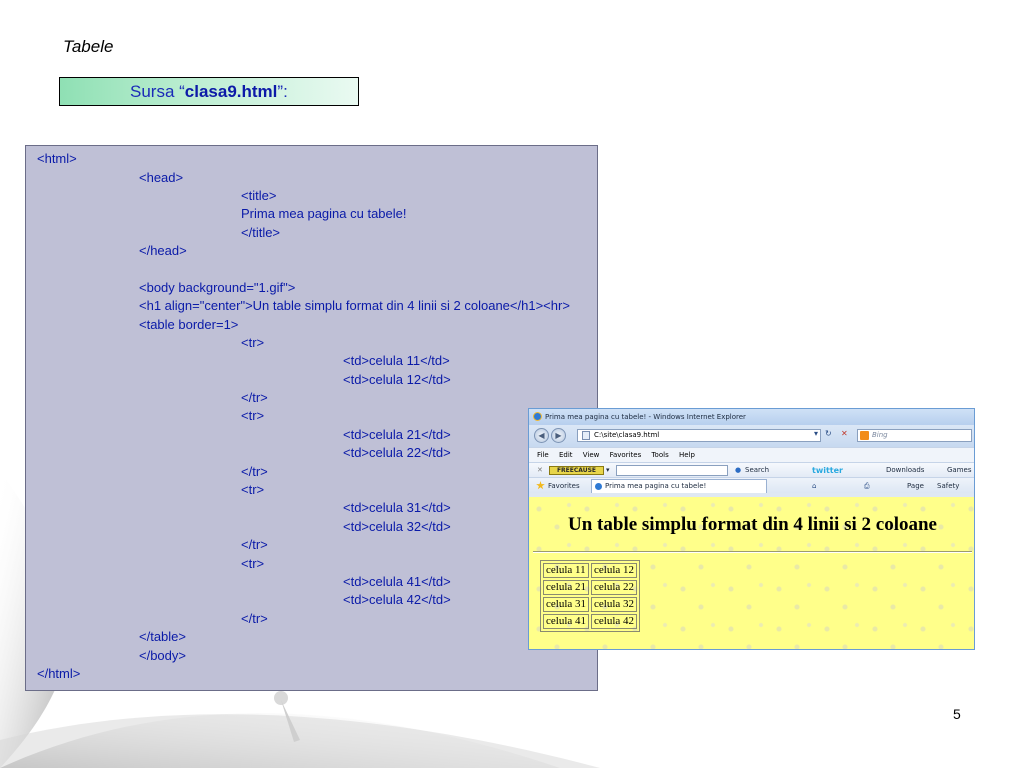  What do you see at coordinates (540, 470) in the screenshot?
I see `close-toolbar-icon: ✕` at bounding box center [540, 470].